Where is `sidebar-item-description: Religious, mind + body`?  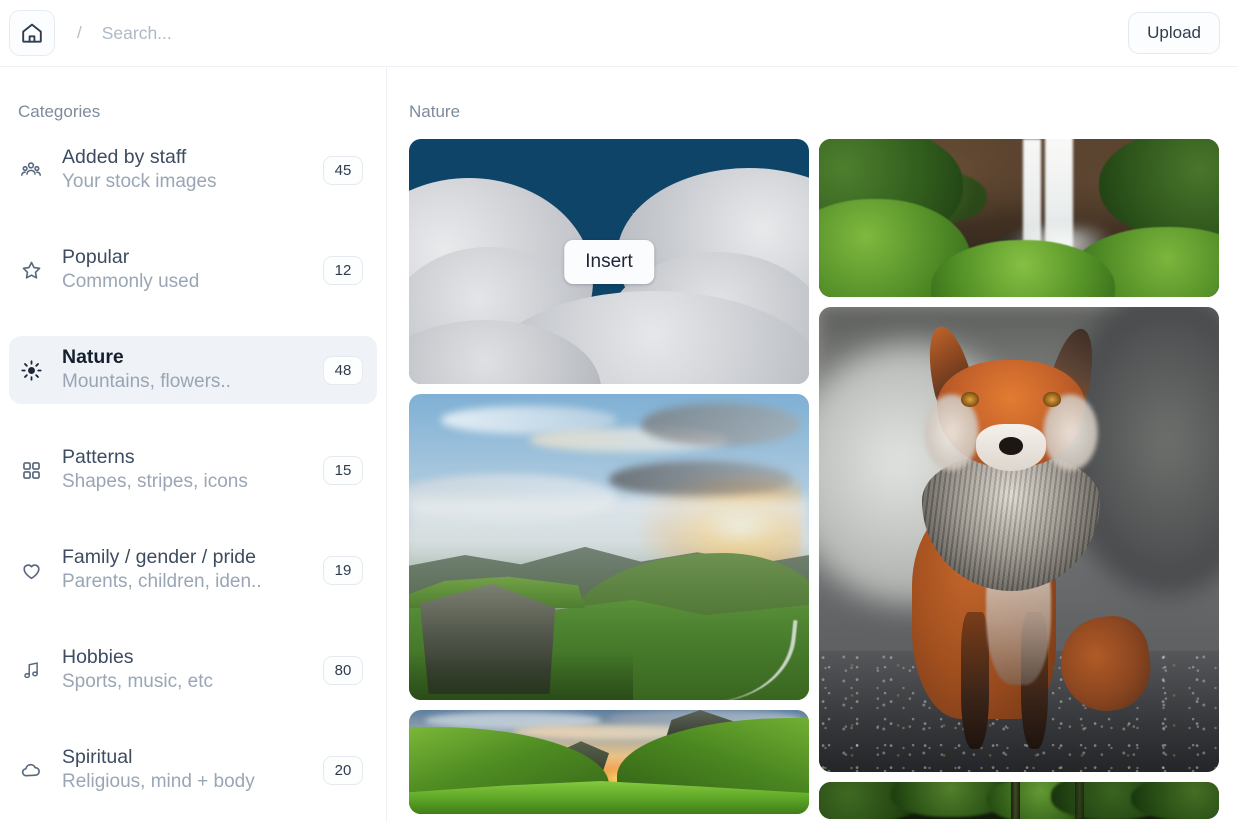
sidebar-item-description: Religious, mind + body is located at coordinates (158, 782).